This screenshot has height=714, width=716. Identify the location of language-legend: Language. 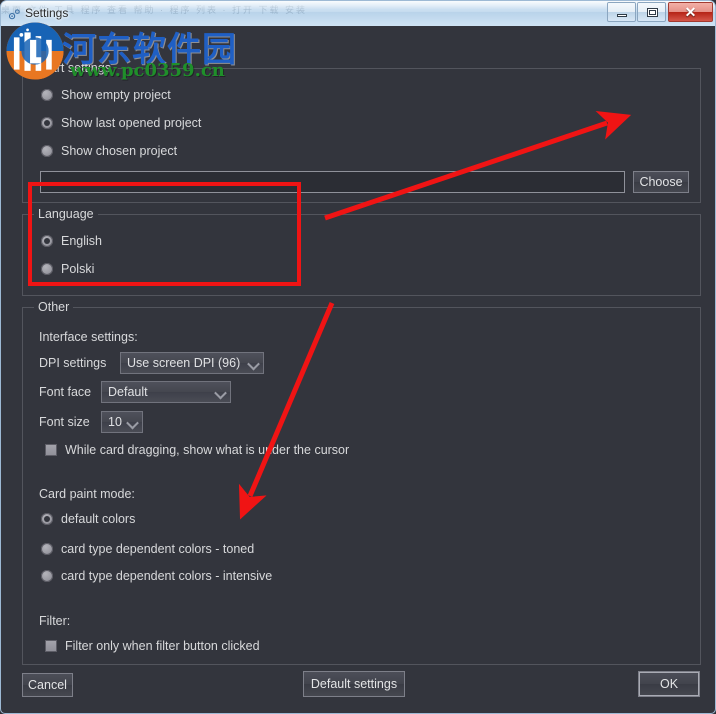
(66, 214).